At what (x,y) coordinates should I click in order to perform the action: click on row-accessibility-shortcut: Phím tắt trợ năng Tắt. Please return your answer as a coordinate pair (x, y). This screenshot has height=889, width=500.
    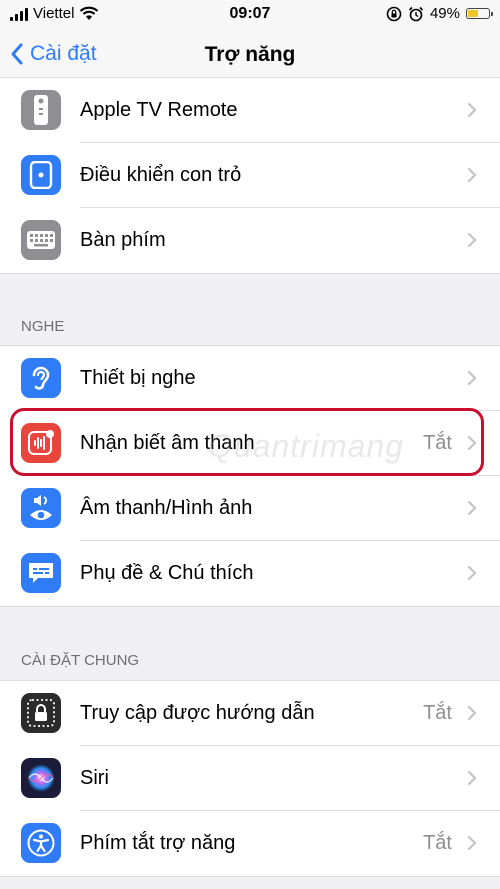
    Looking at the image, I should click on (250, 843).